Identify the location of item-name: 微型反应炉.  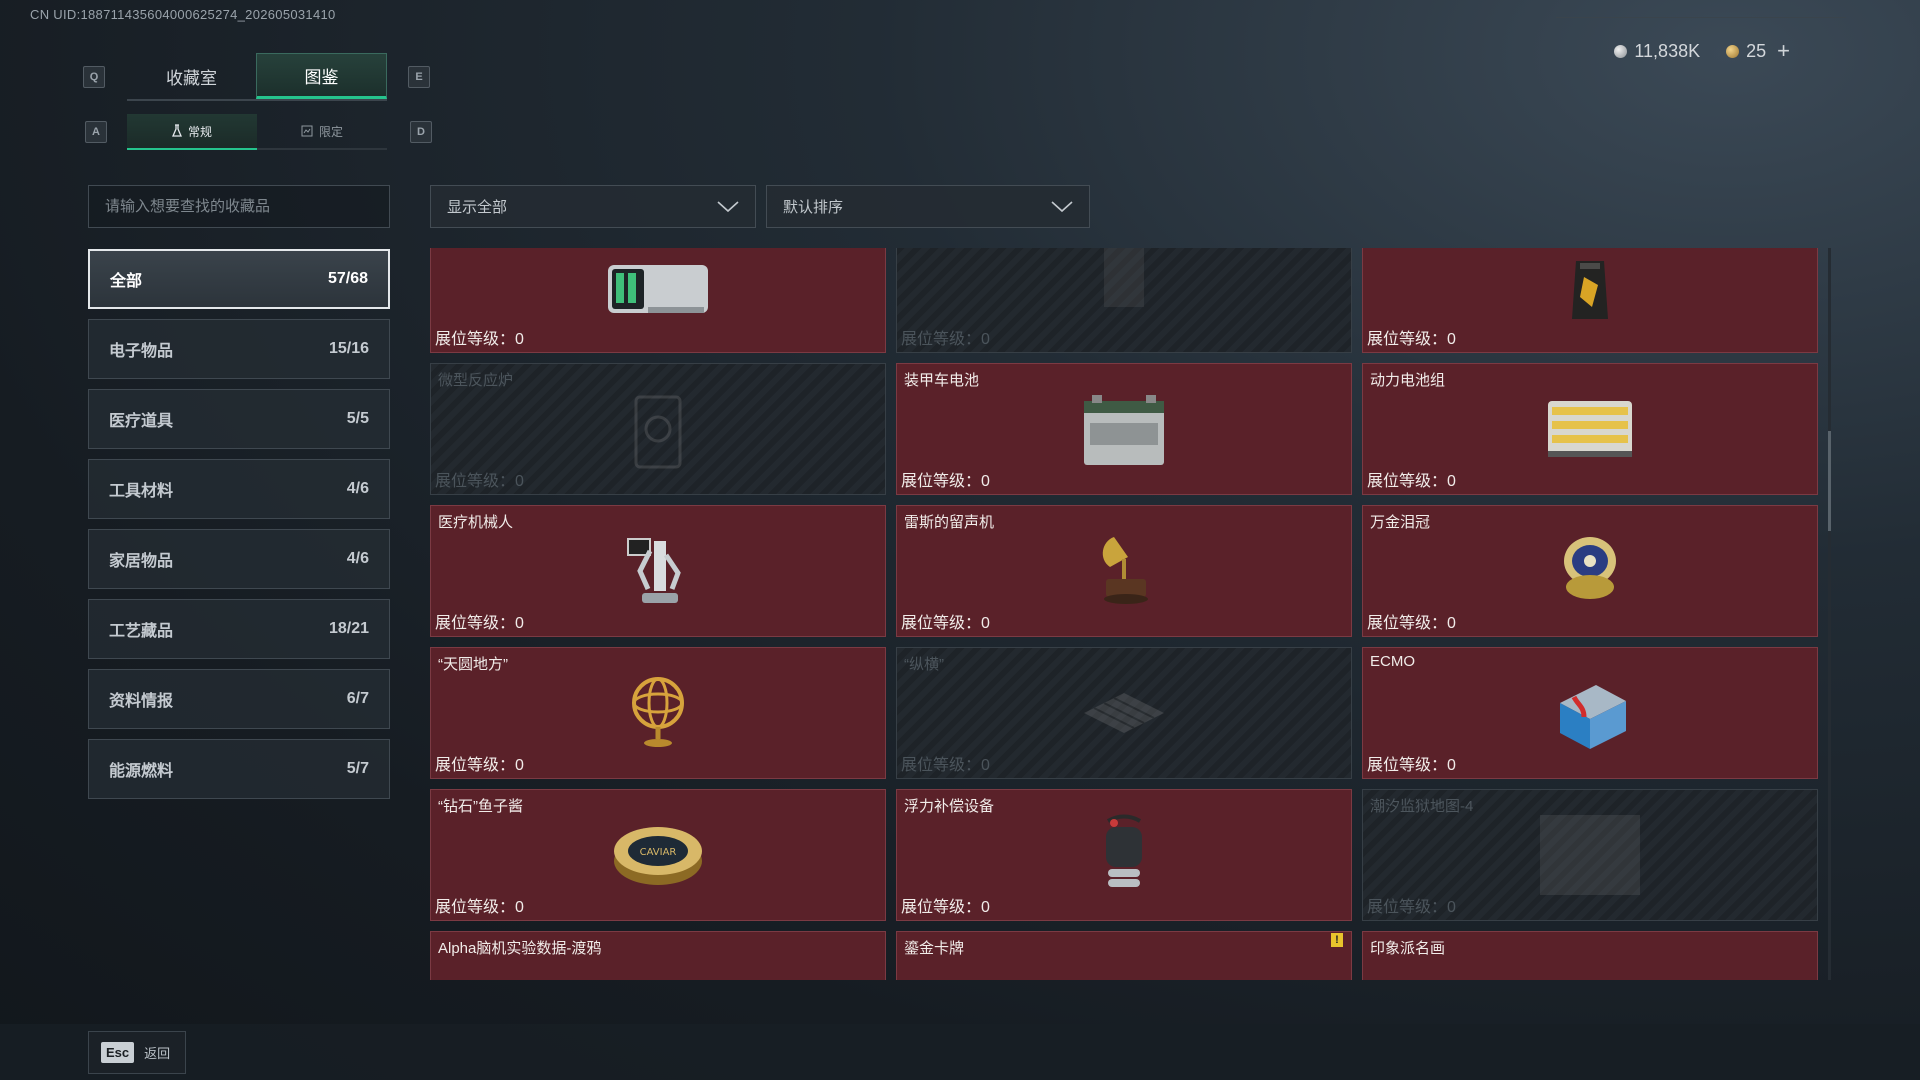
(476, 380).